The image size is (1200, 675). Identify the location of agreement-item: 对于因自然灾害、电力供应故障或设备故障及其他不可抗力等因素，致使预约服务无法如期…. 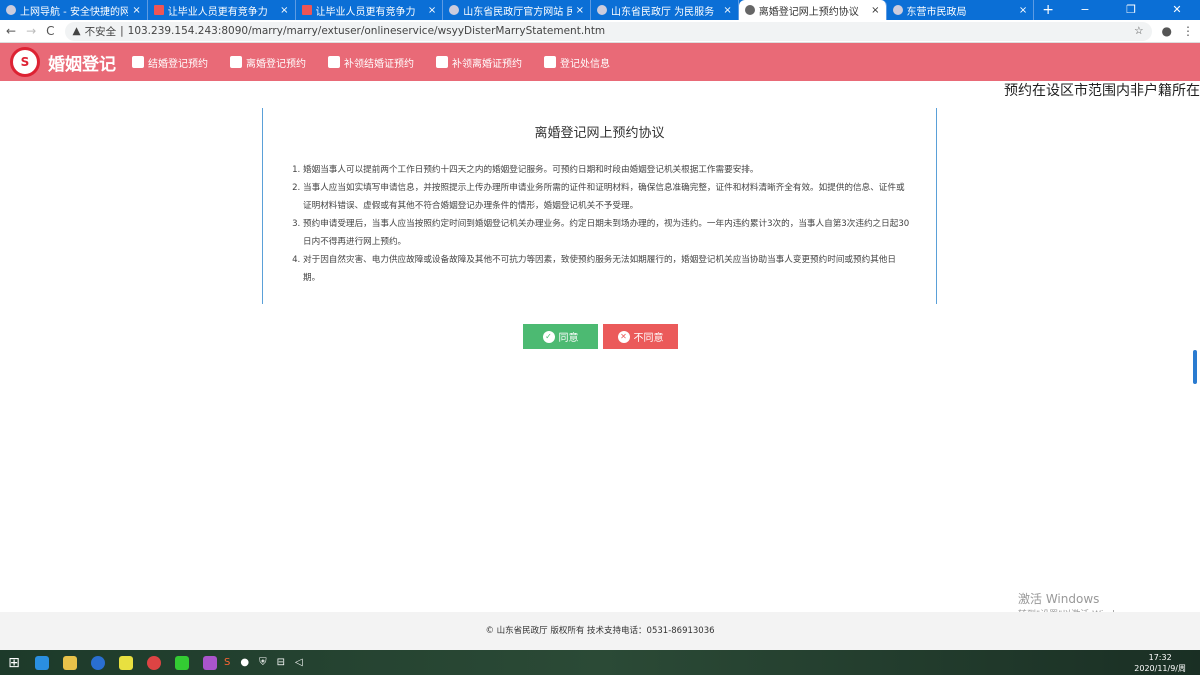
(606, 269).